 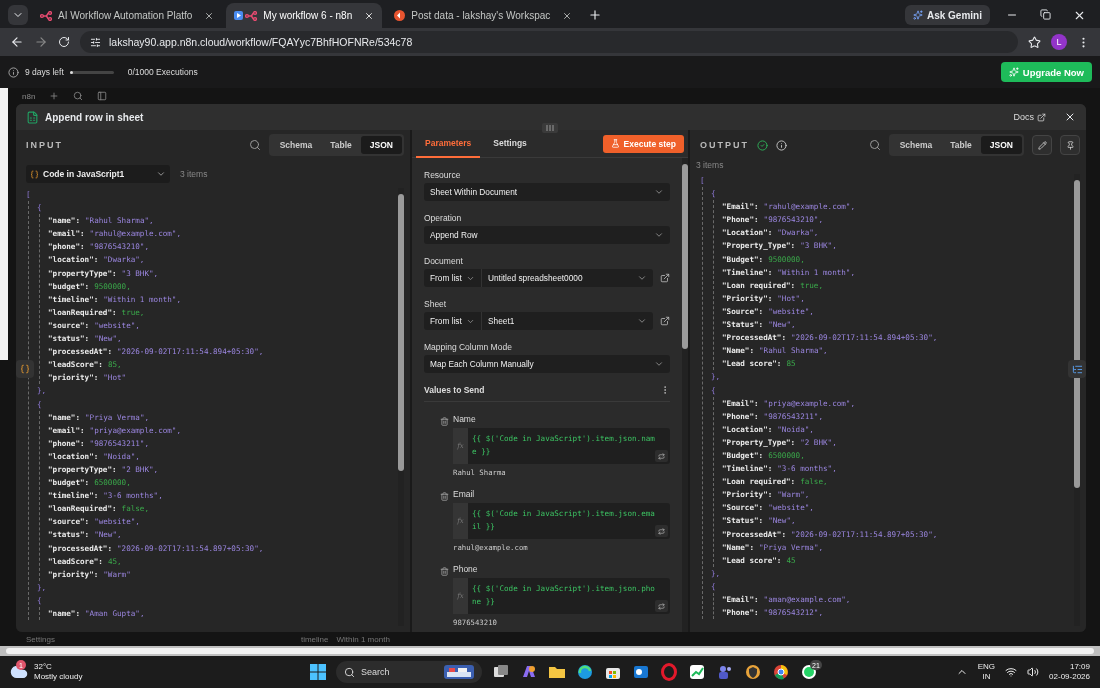 What do you see at coordinates (363, 639) in the screenshot?
I see `field-value: Within 1 month` at bounding box center [363, 639].